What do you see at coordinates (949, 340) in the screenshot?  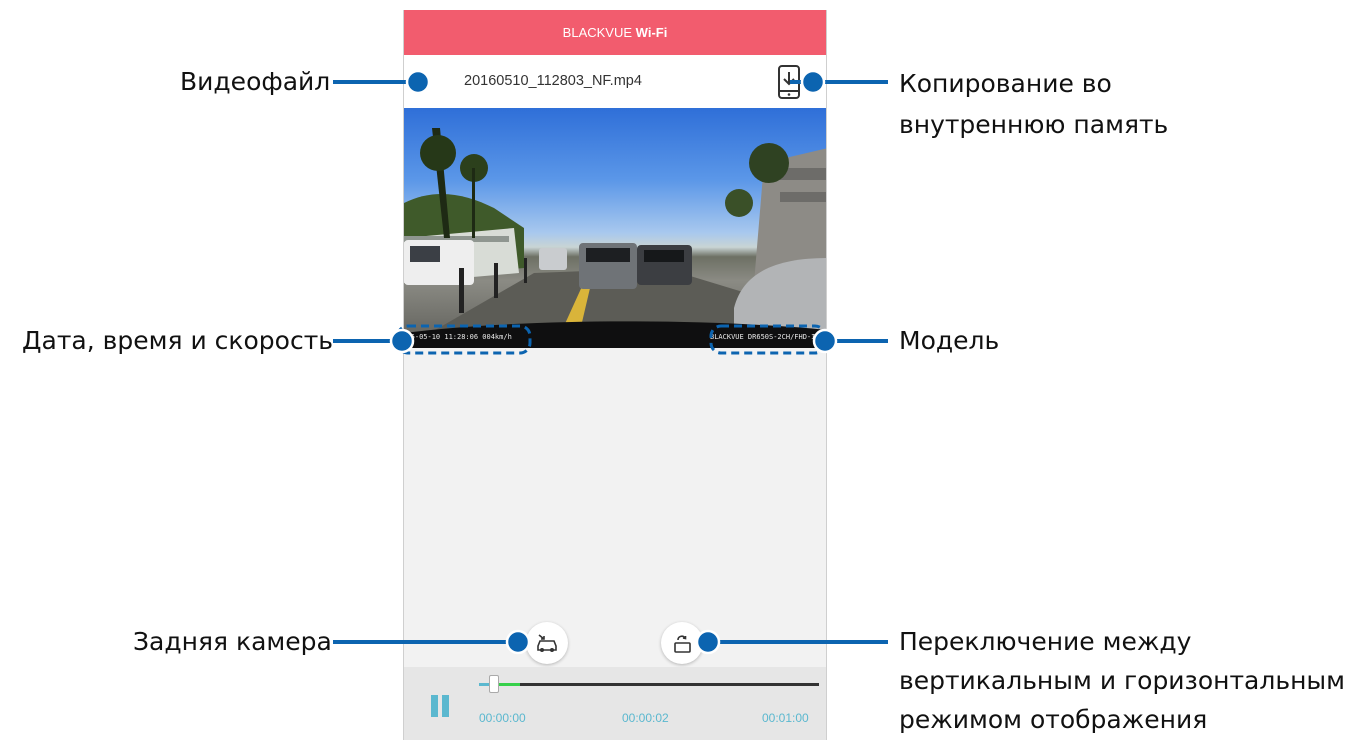 I see `annotation-model: Модель` at bounding box center [949, 340].